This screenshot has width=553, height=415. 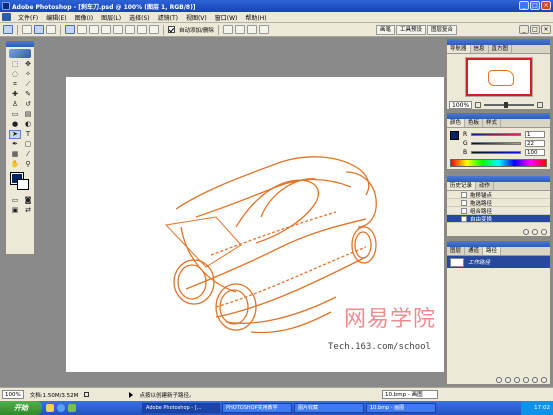 I want to click on color-ramp, so click(x=498, y=163).